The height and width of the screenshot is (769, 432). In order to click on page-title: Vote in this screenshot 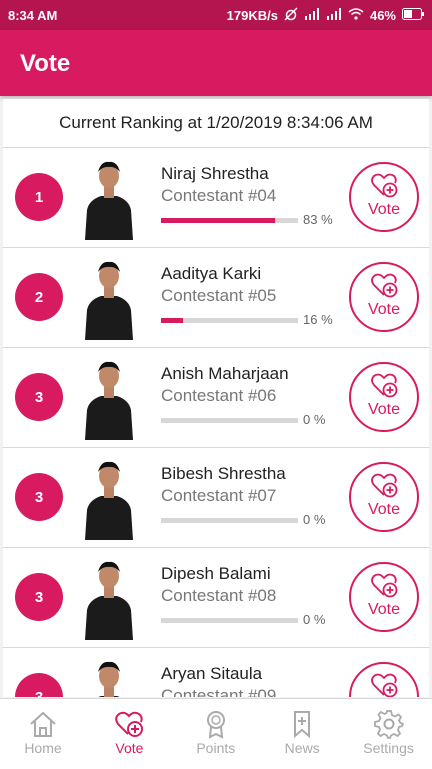, I will do `click(45, 63)`.